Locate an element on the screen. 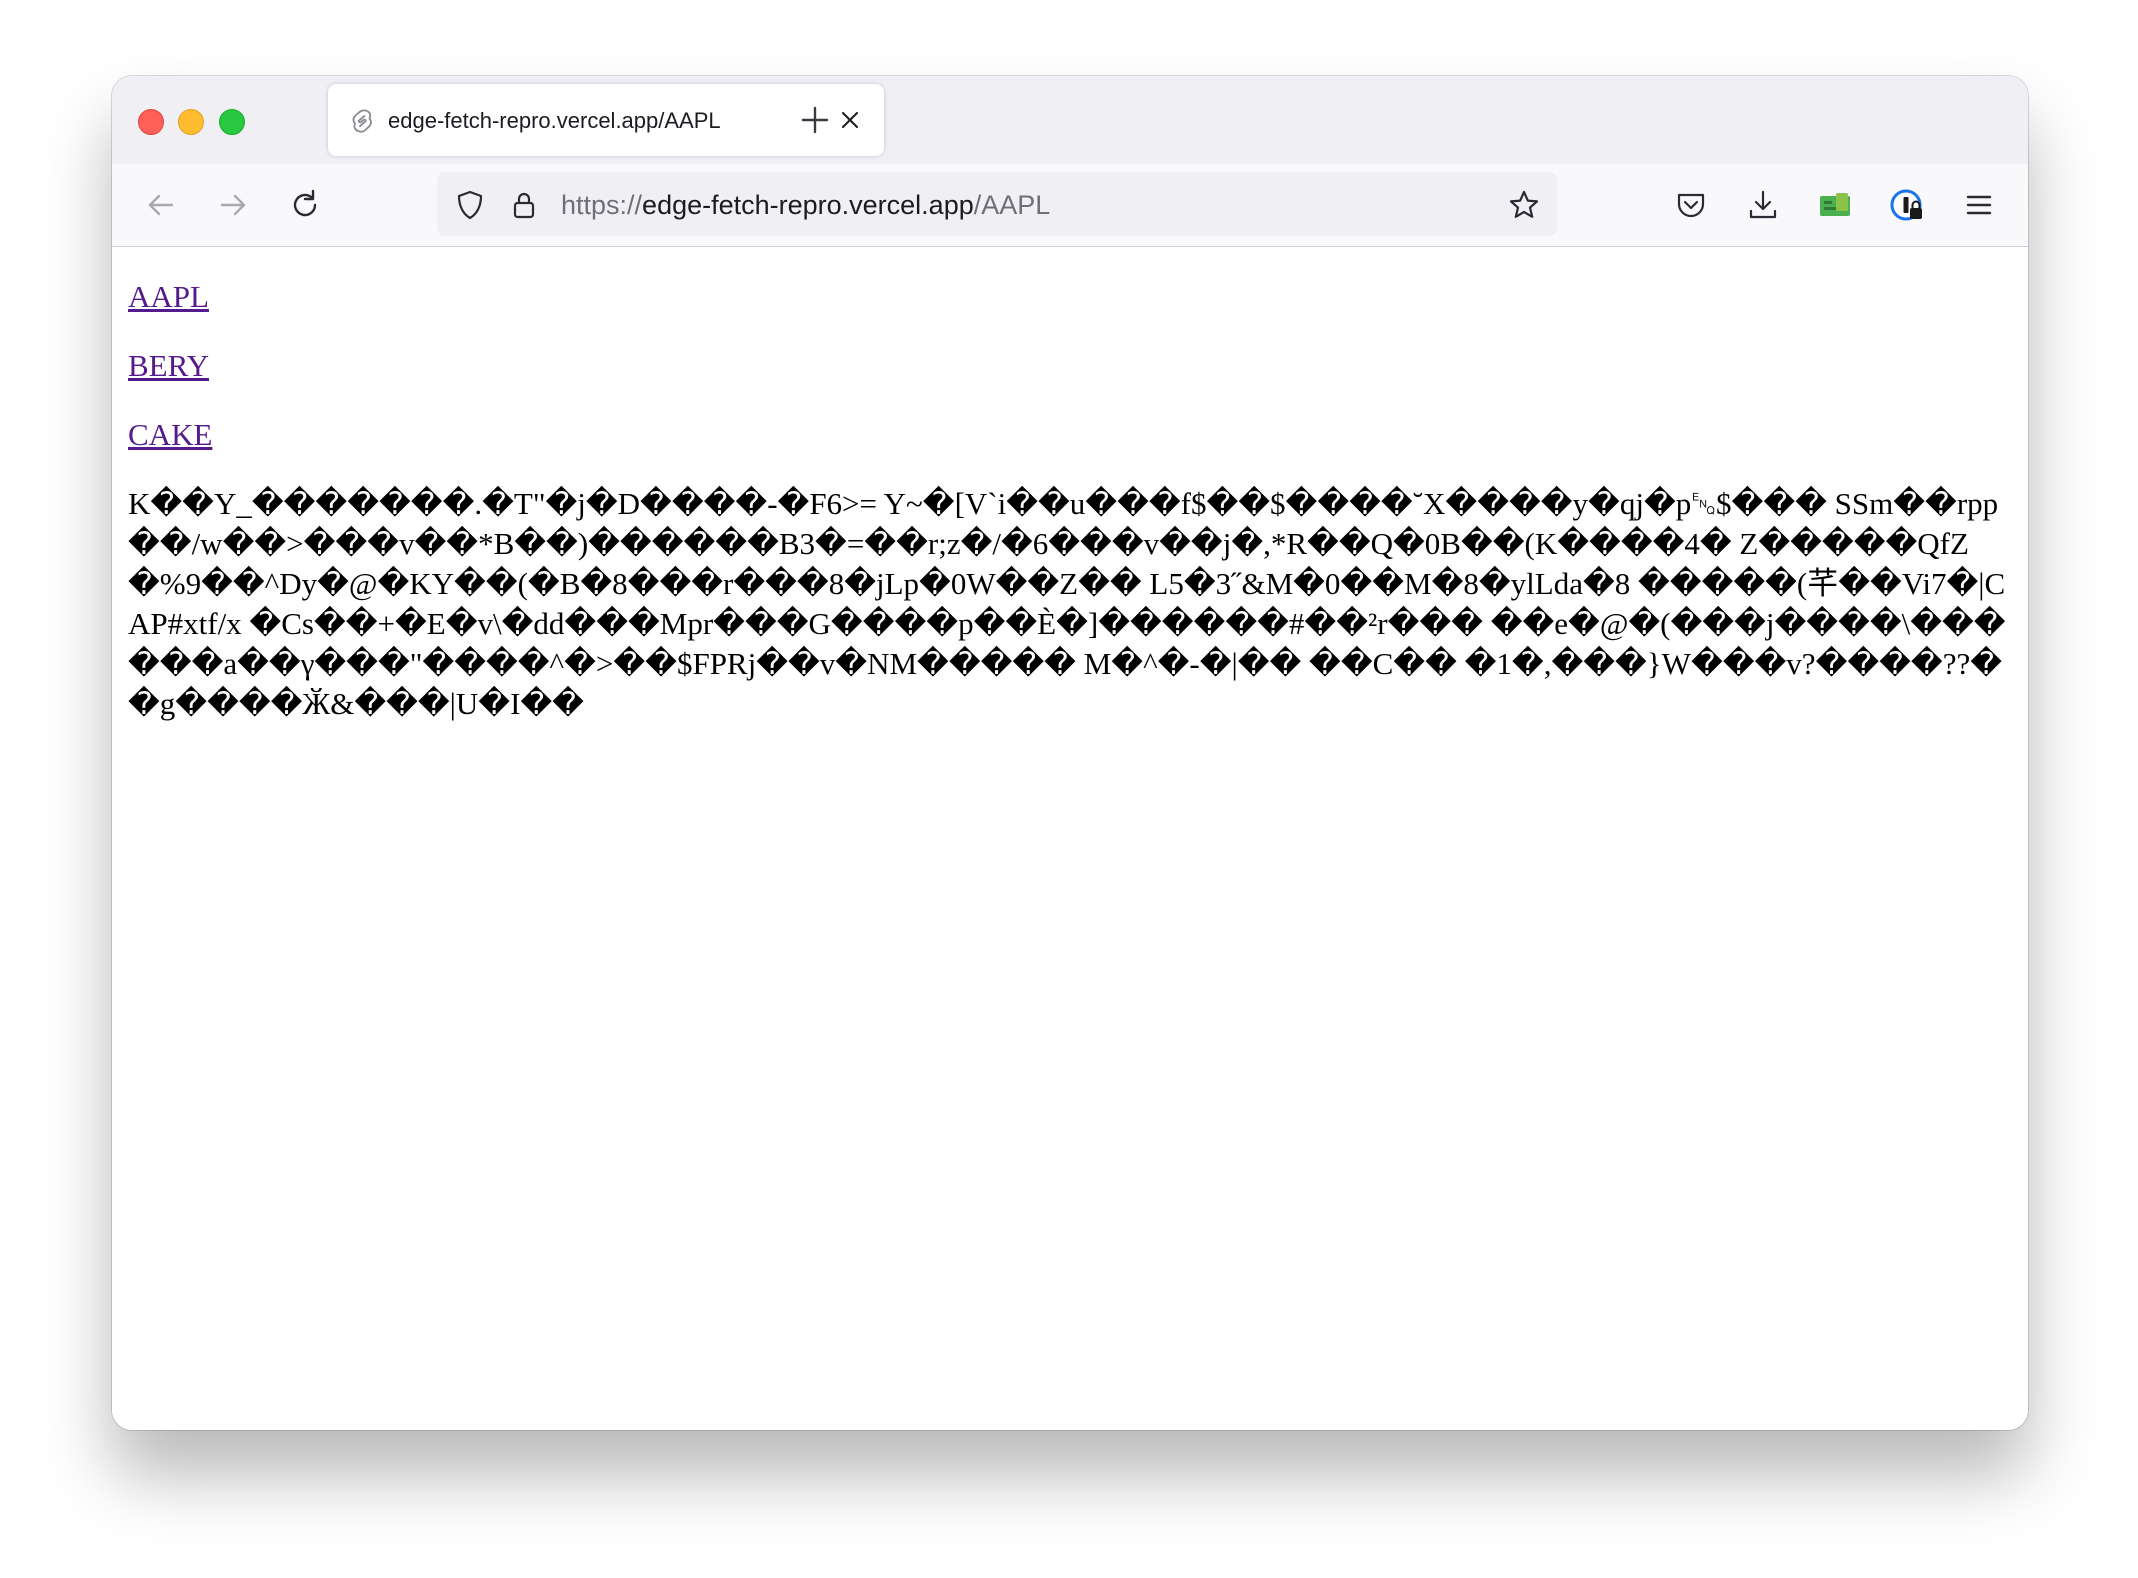  shield-icon is located at coordinates (470, 205).